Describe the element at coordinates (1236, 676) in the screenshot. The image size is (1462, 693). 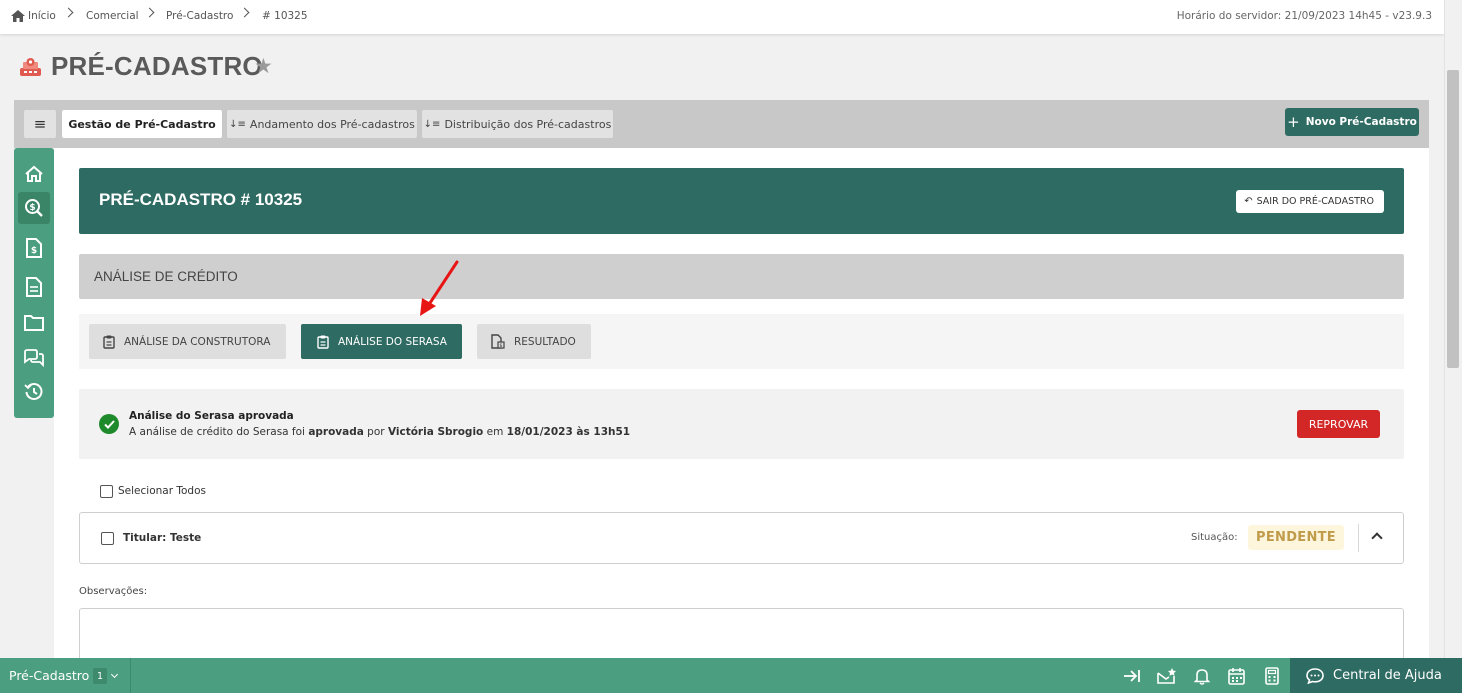
I see `calendar-icon` at that location.